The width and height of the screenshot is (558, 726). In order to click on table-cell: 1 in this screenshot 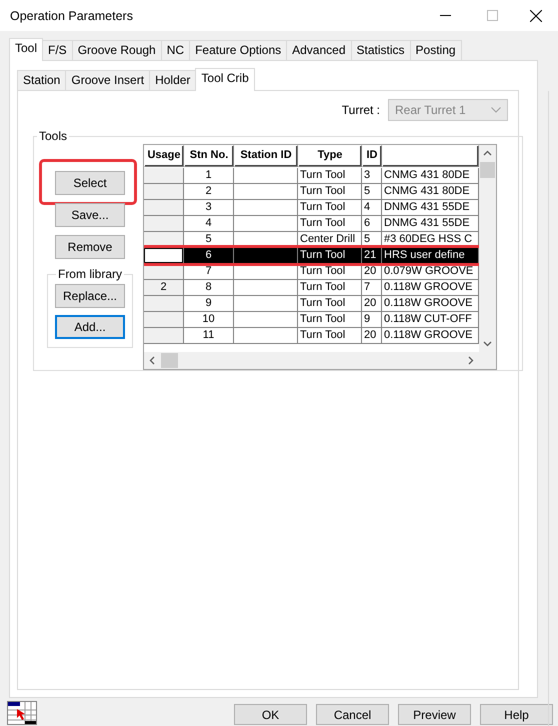, I will do `click(209, 176)`.